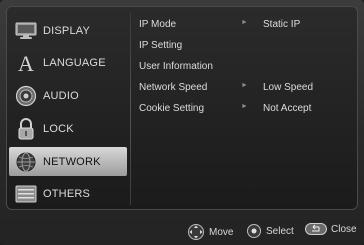 This screenshot has width=364, height=245. Describe the element at coordinates (182, 229) in the screenshot. I see `button-hint-bar: Move Select Close` at that location.